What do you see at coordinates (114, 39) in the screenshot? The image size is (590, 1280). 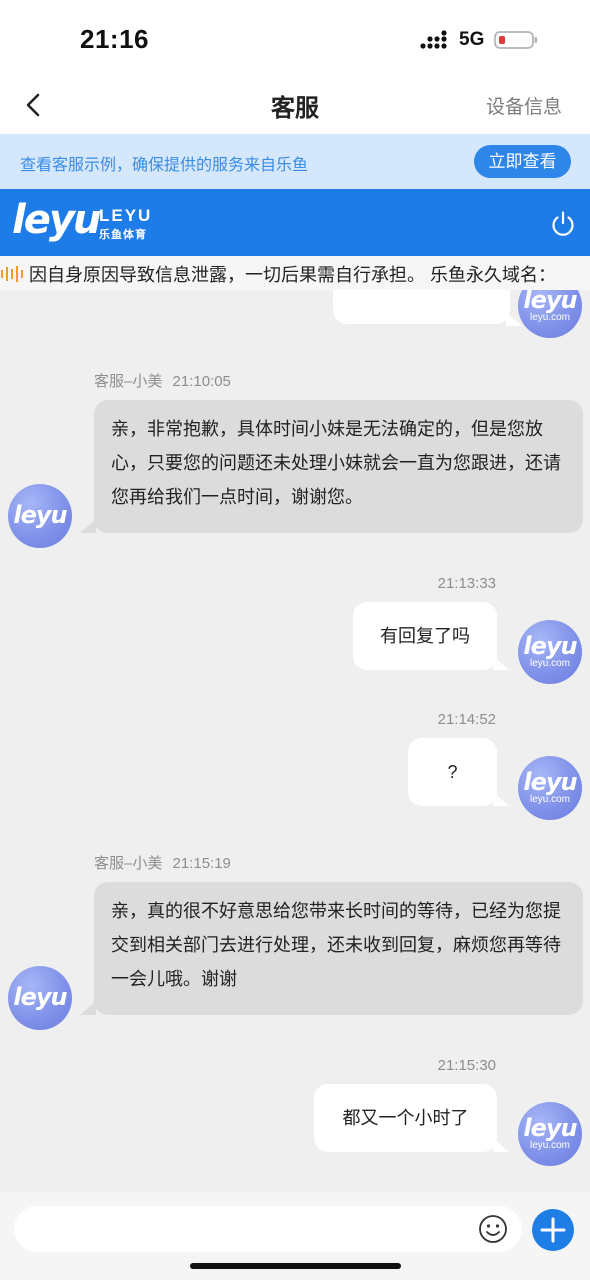 I see `status-time: 21:16` at bounding box center [114, 39].